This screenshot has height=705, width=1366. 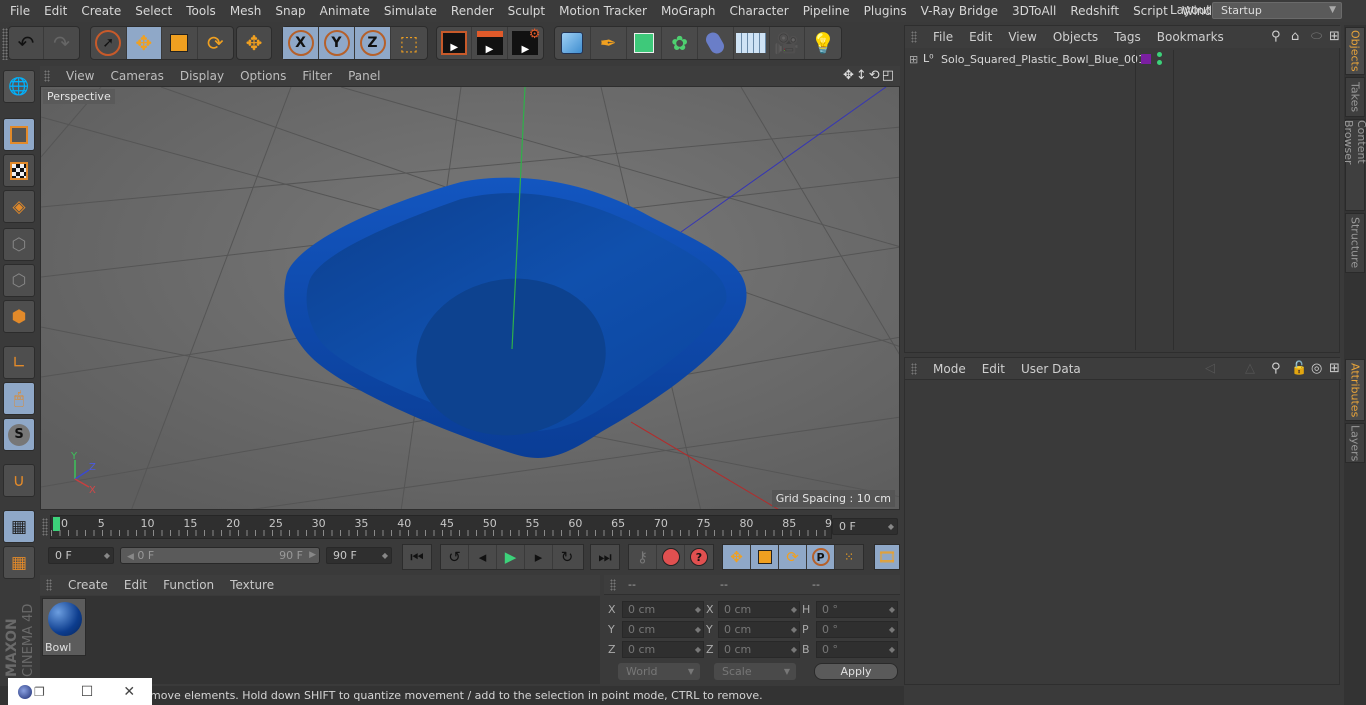 I want to click on objects-menu-tags: Tags, so click(x=1127, y=37).